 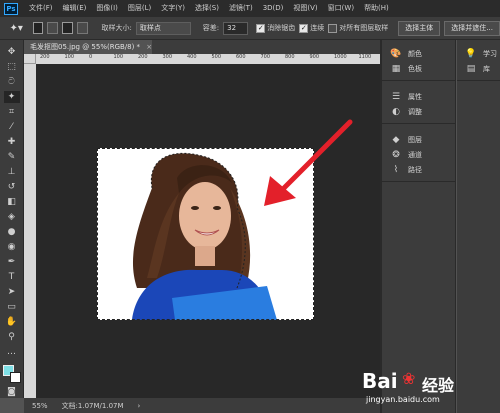 What do you see at coordinates (418, 111) in the screenshot?
I see `panel-item: ◐ 调整` at bounding box center [418, 111].